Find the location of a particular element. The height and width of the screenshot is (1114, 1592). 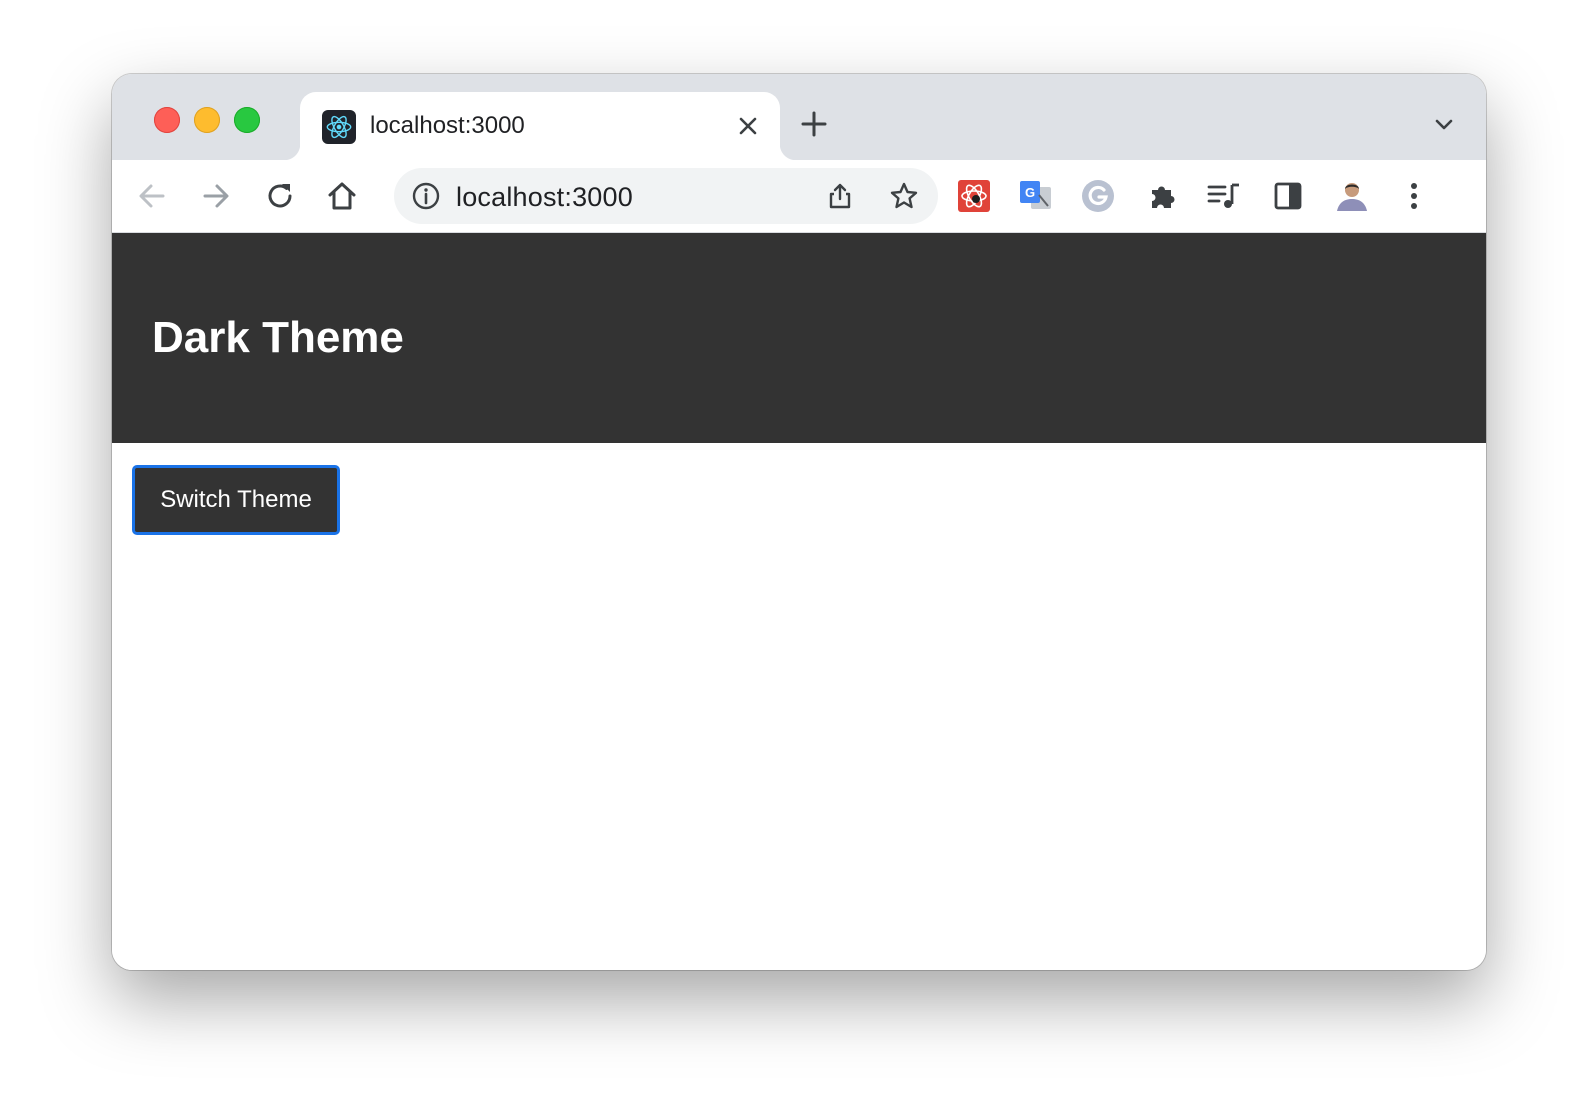

svg-text: G is located at coordinates (1030, 192).